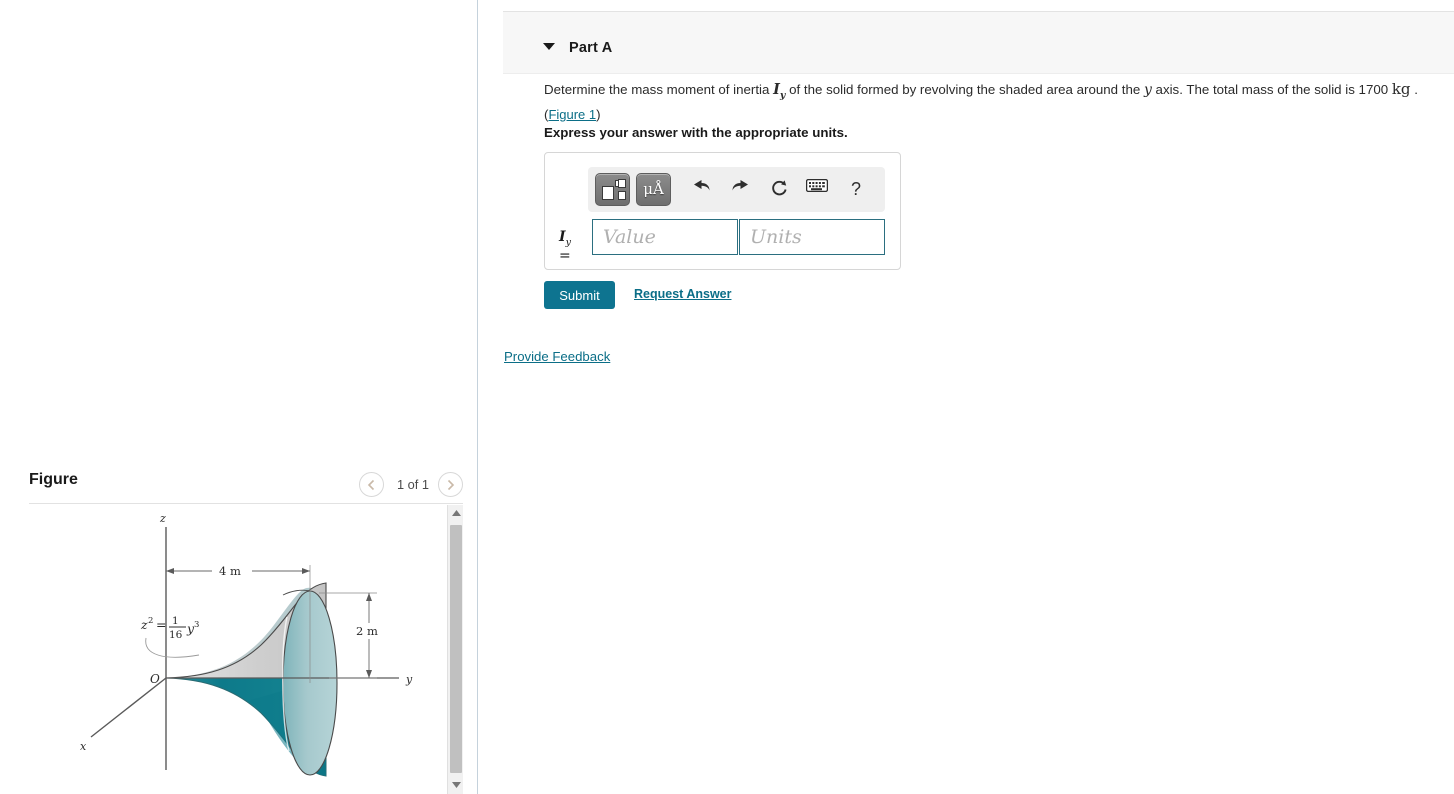 The image size is (1454, 794). I want to click on origin-label: O, so click(155, 679).